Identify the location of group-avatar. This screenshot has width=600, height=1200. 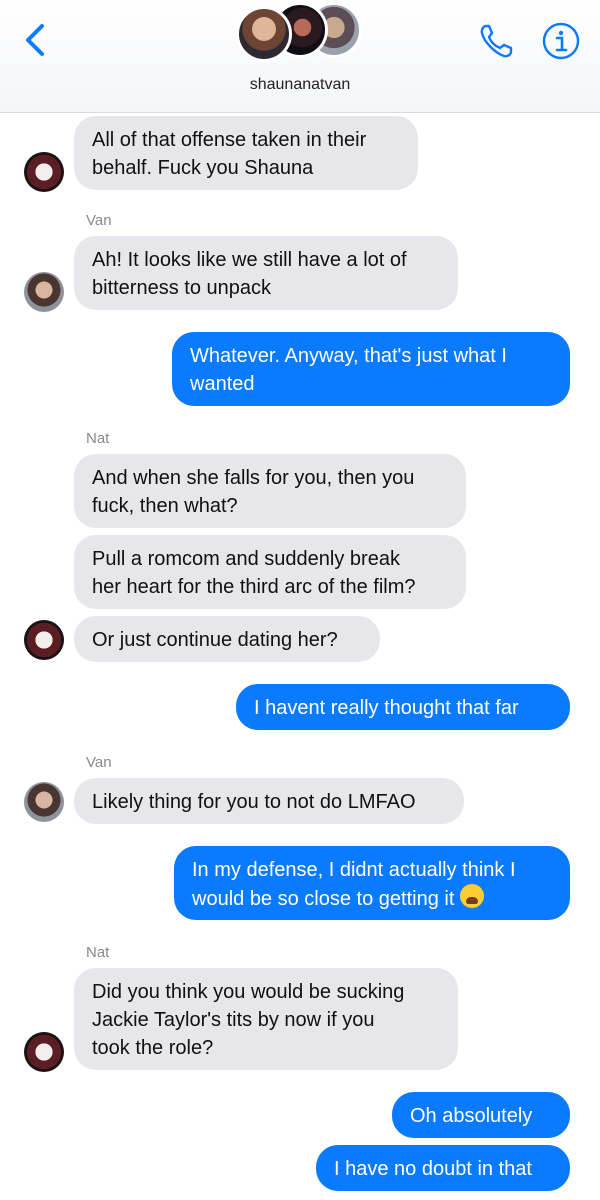
(301, 35).